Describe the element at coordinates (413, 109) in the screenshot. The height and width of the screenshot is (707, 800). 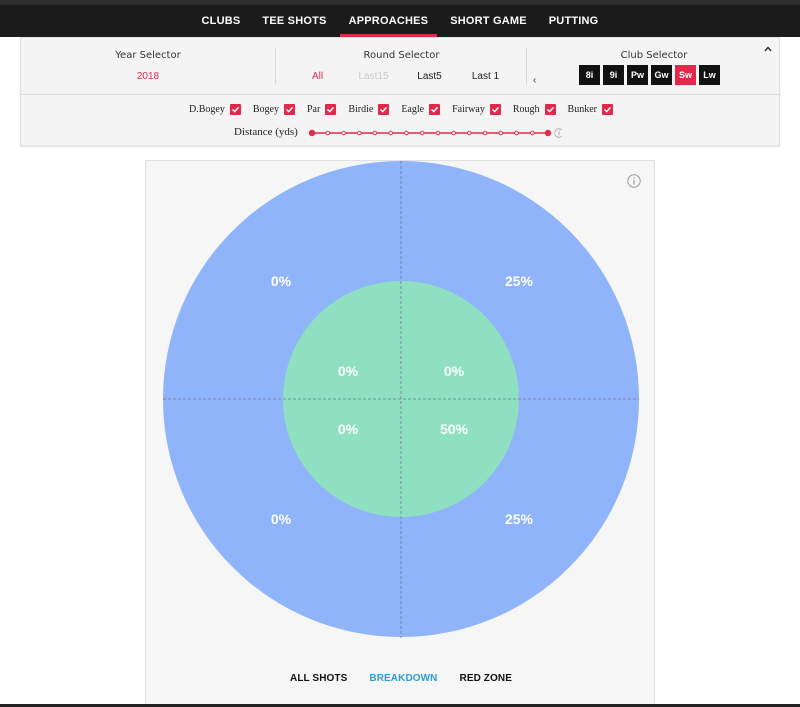
I see `checkbox-label: Eagle` at that location.